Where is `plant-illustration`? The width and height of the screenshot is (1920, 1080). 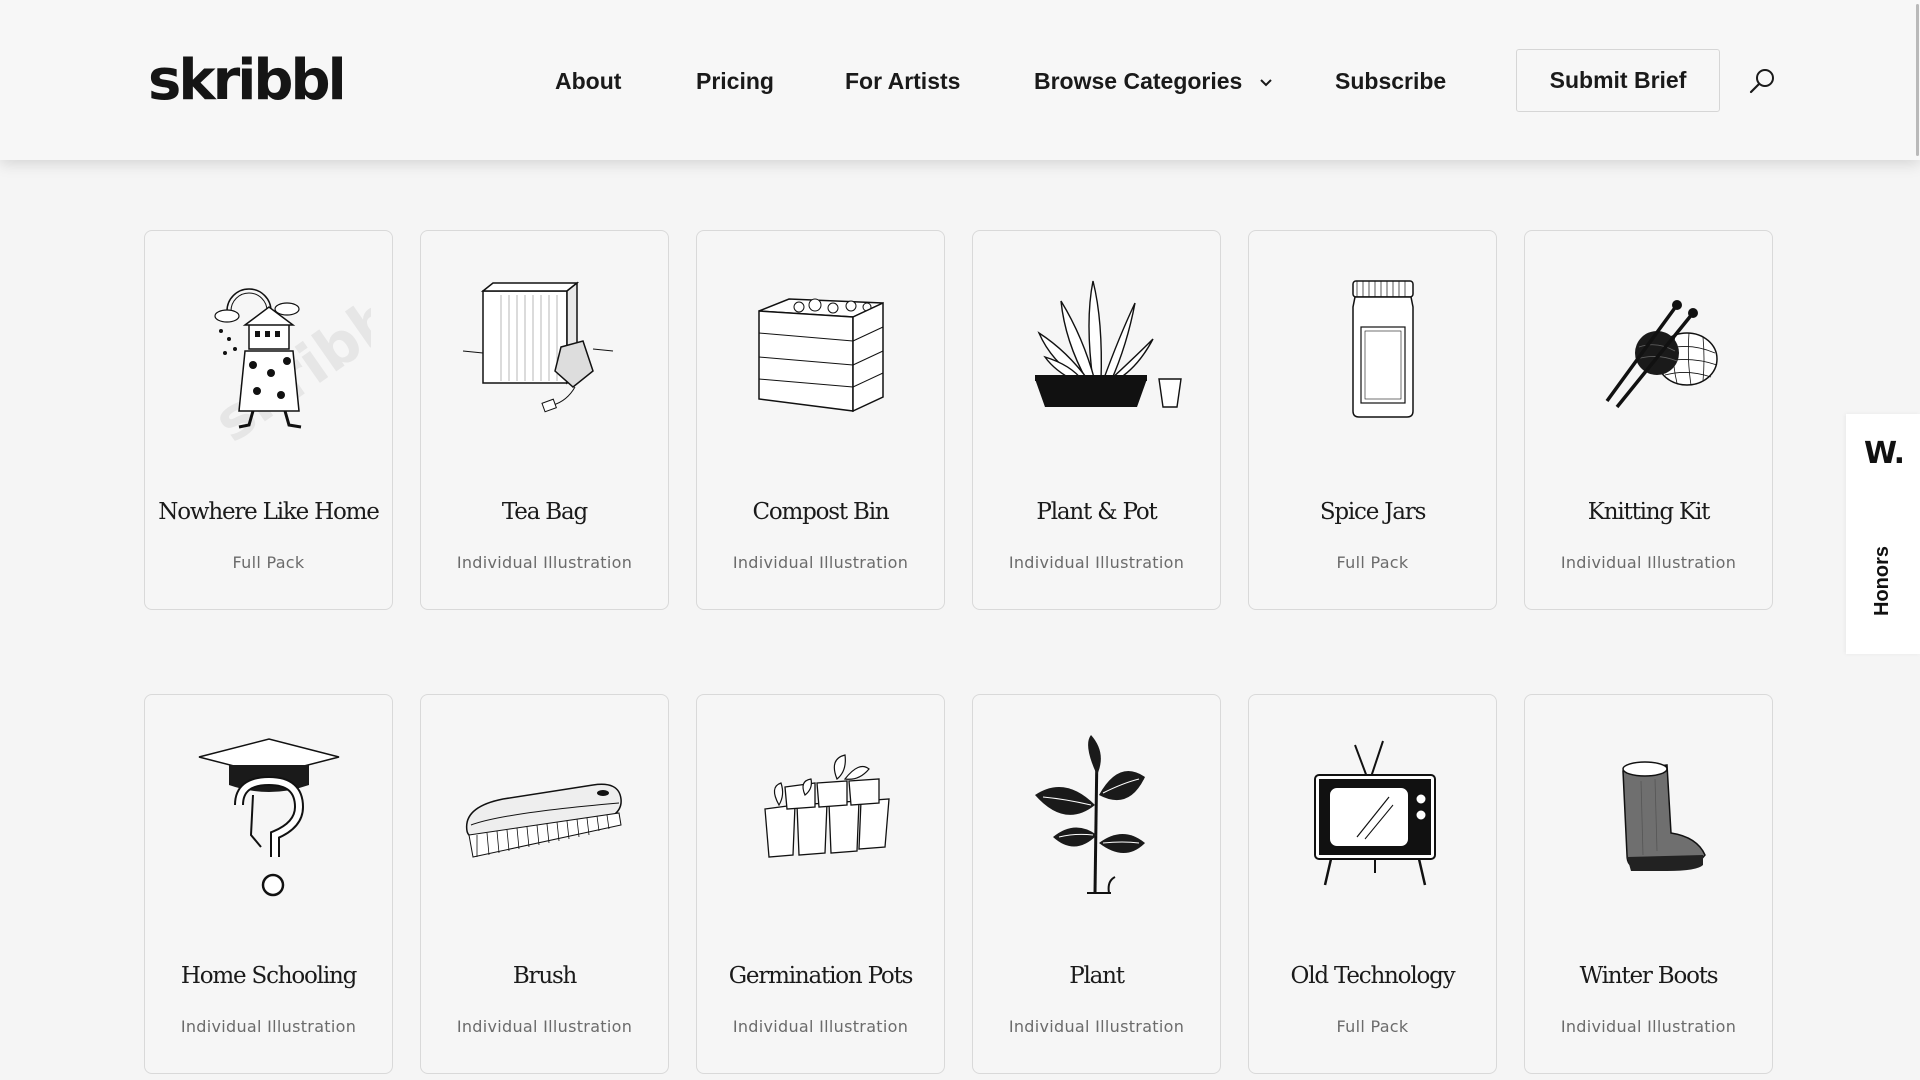 plant-illustration is located at coordinates (1090, 814).